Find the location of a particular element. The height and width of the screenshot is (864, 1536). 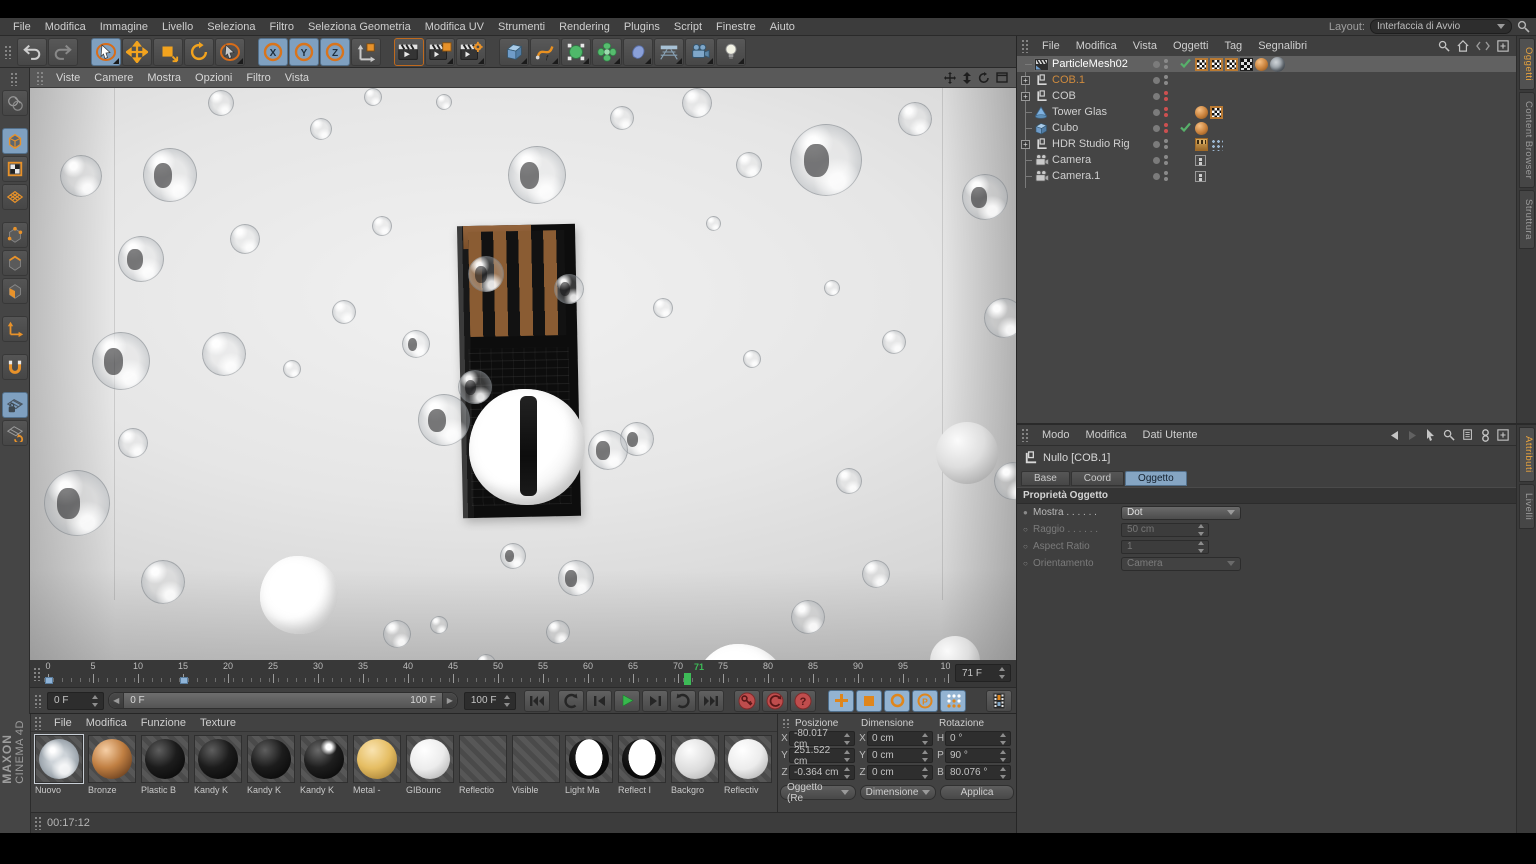

play-forwards-button is located at coordinates (683, 700).